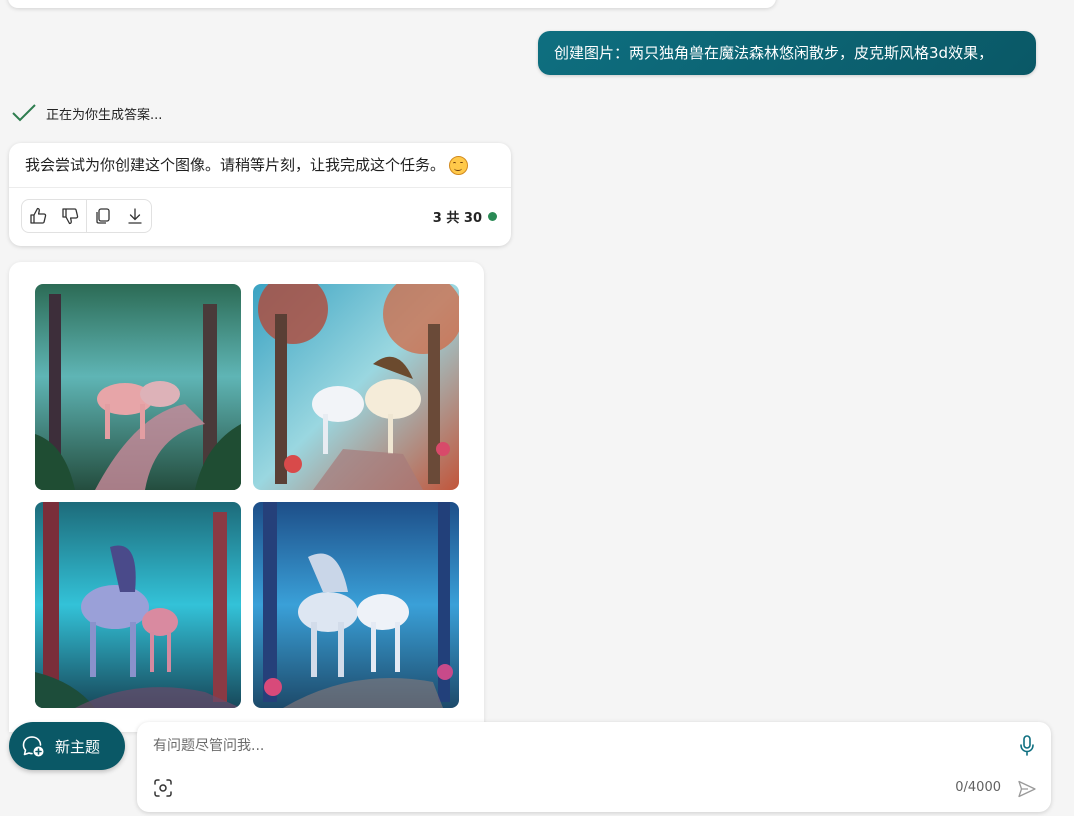 The height and width of the screenshot is (816, 1074). I want to click on assistant-reply-card: 我会尝试为你创建这个图像。请稍等片刻，让我完成这个任务。 3 共 30, so click(260, 194).